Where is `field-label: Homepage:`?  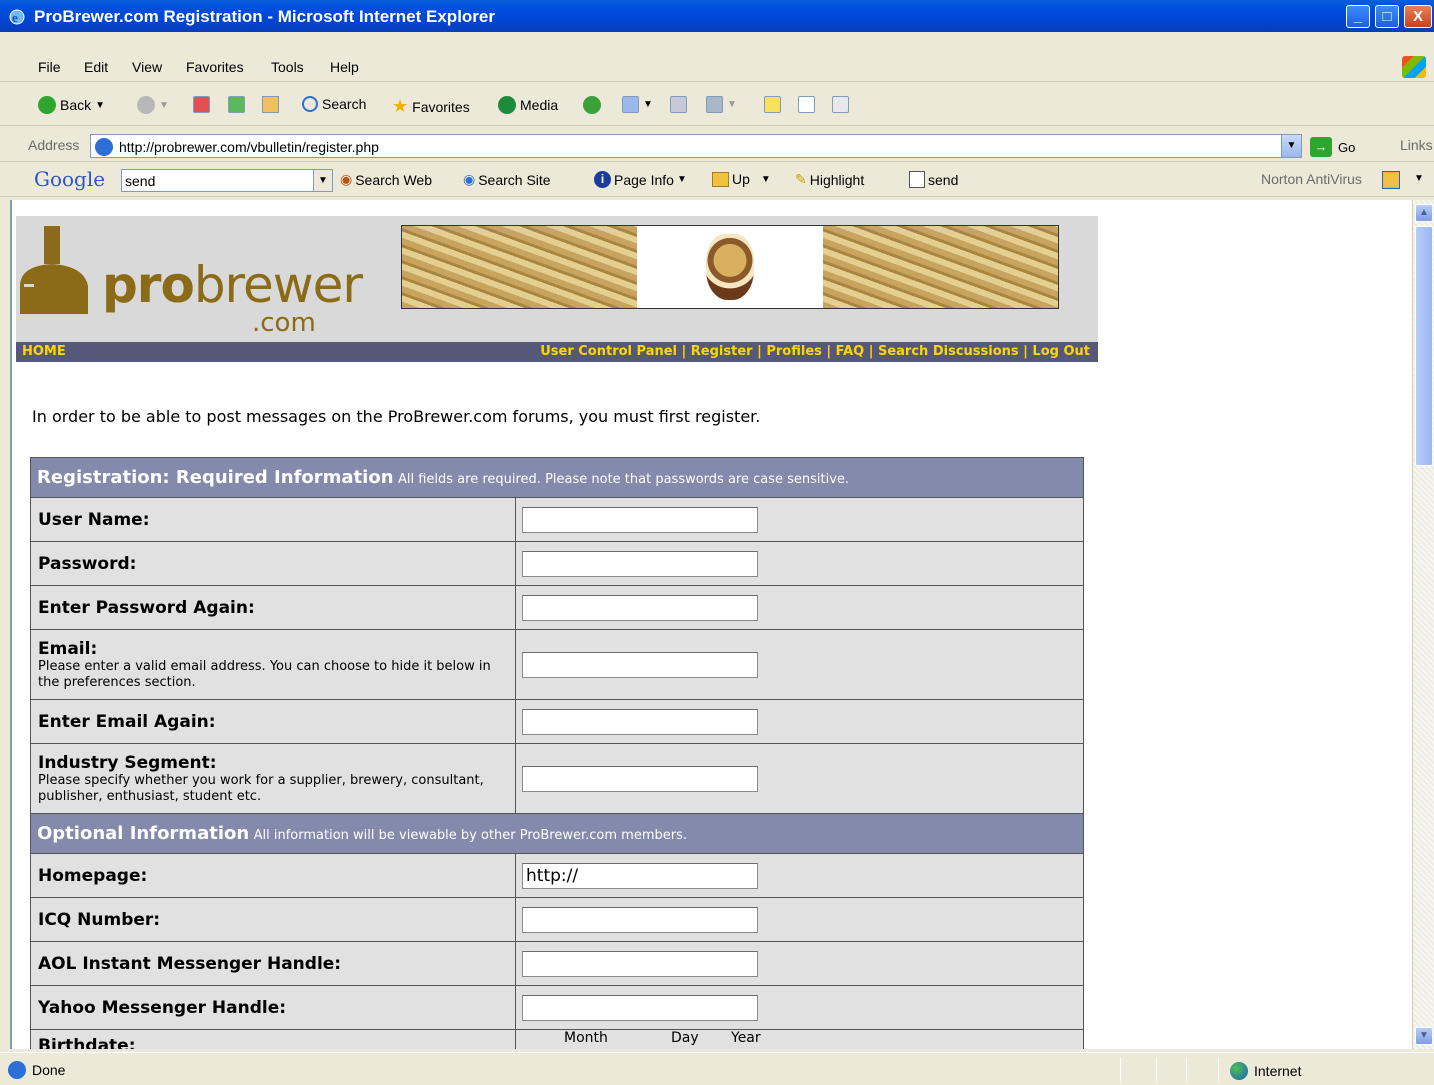 field-label: Homepage: is located at coordinates (93, 875).